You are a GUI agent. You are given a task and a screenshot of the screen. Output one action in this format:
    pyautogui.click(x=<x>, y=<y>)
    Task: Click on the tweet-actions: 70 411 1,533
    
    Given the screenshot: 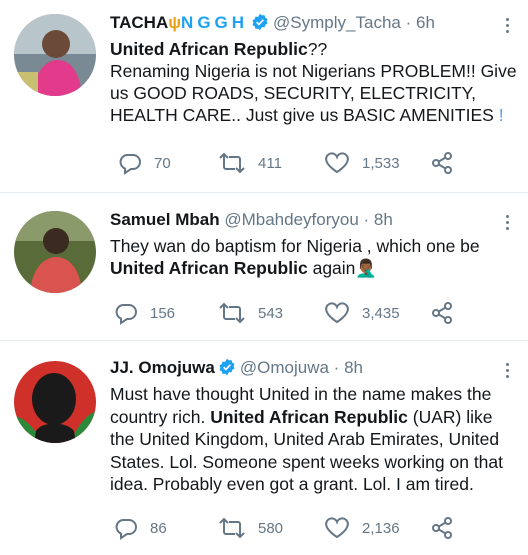 What is the action you would take?
    pyautogui.click(x=319, y=163)
    